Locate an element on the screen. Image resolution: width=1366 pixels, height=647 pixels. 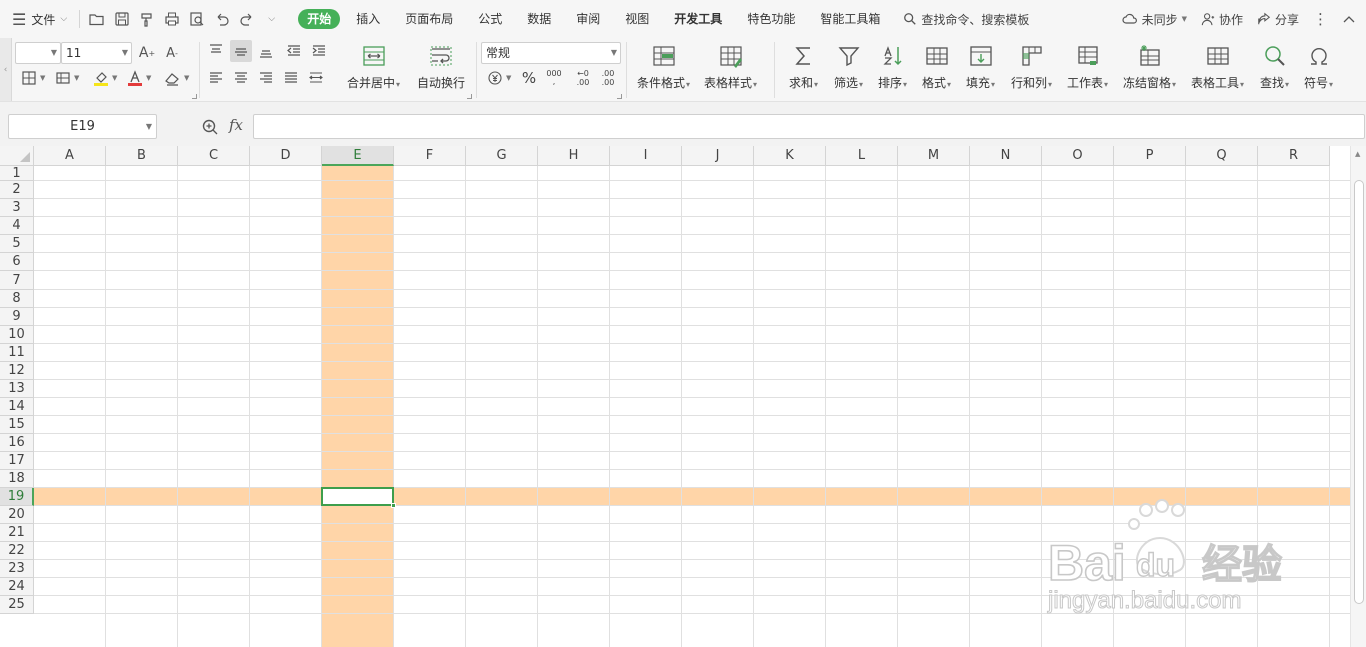
conditional-format-button: 条件格式▾ is located at coordinates (663, 66).